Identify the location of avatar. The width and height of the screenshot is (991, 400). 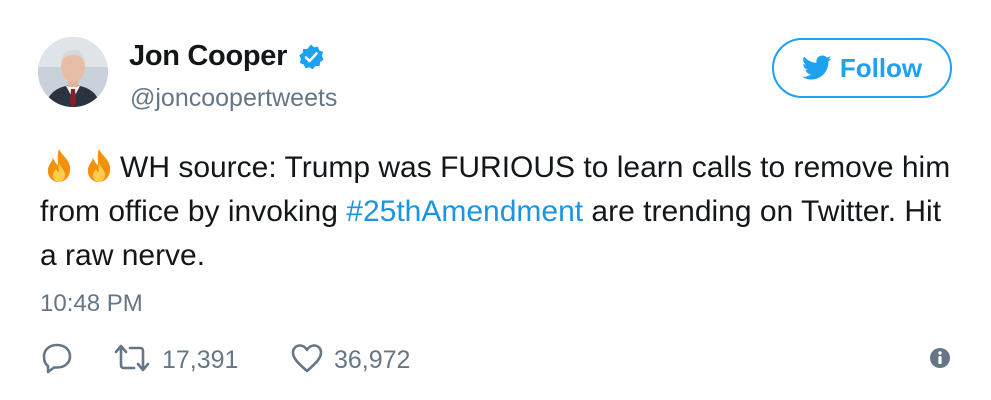
(73, 72).